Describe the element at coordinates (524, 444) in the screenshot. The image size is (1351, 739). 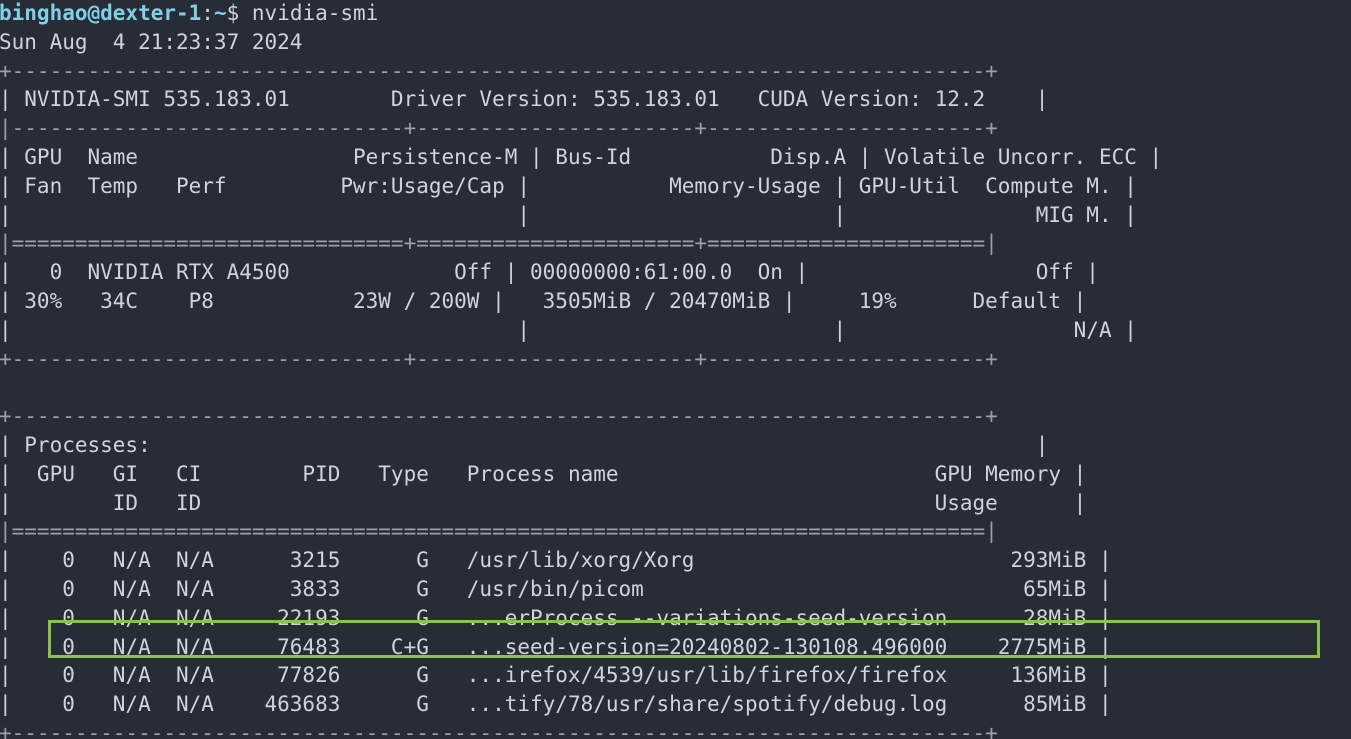
I see `processes-title: | Processes: |` at that location.